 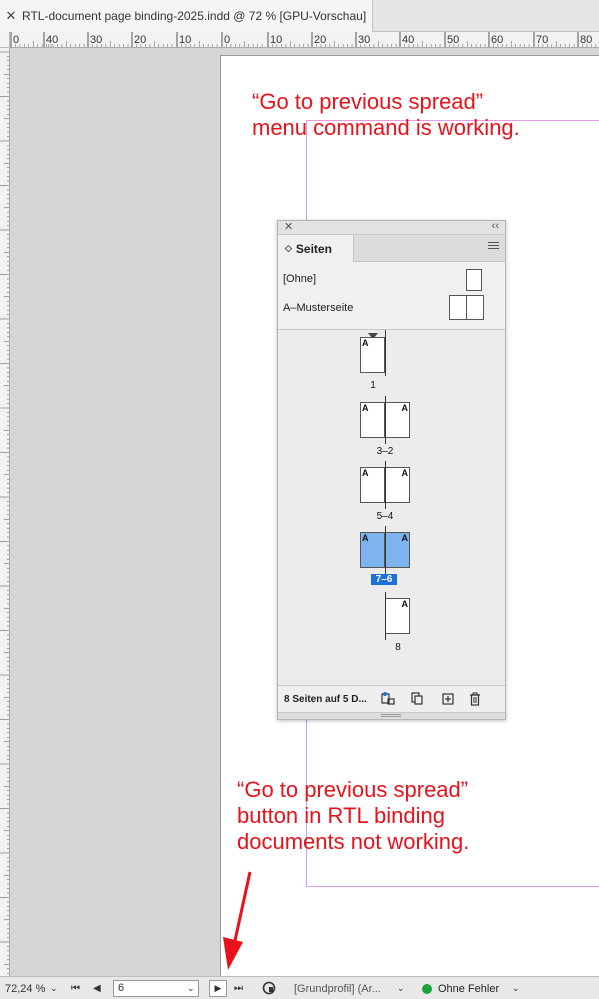 What do you see at coordinates (372, 550) in the screenshot?
I see `page-thumbnail-7: A` at bounding box center [372, 550].